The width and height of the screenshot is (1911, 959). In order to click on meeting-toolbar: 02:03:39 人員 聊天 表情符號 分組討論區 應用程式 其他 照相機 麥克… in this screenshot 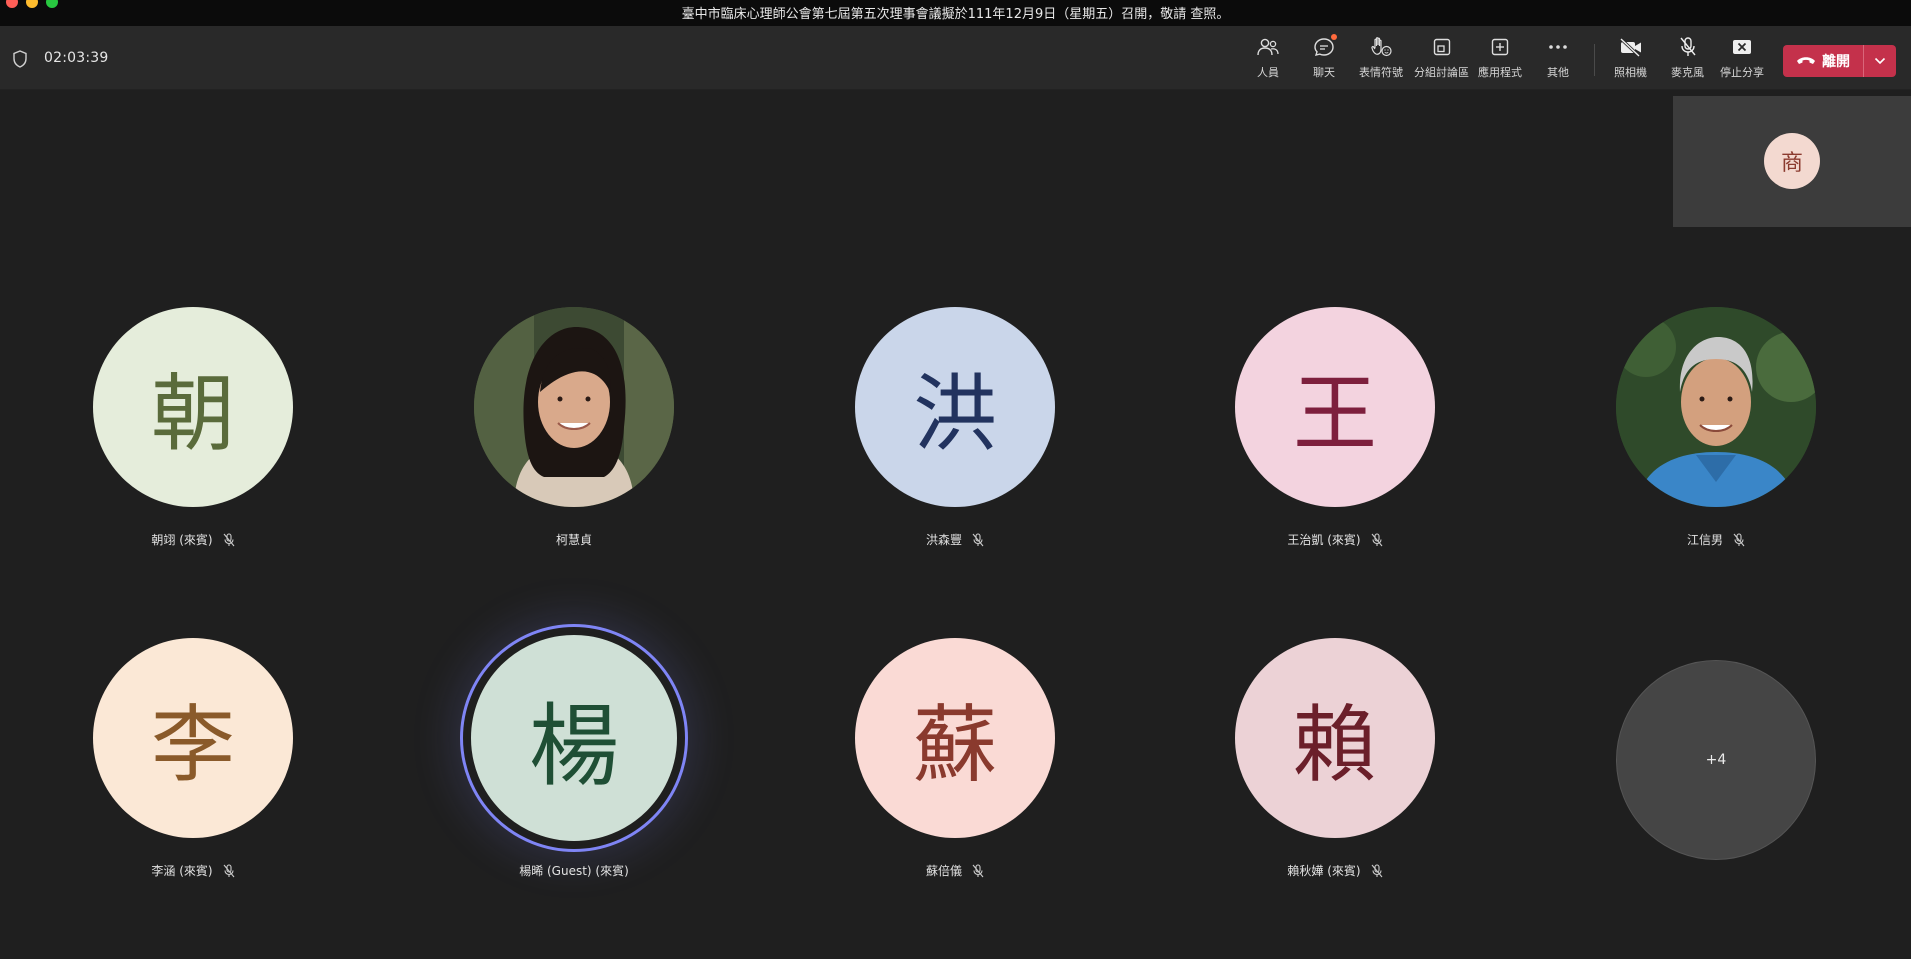, I will do `click(955, 58)`.